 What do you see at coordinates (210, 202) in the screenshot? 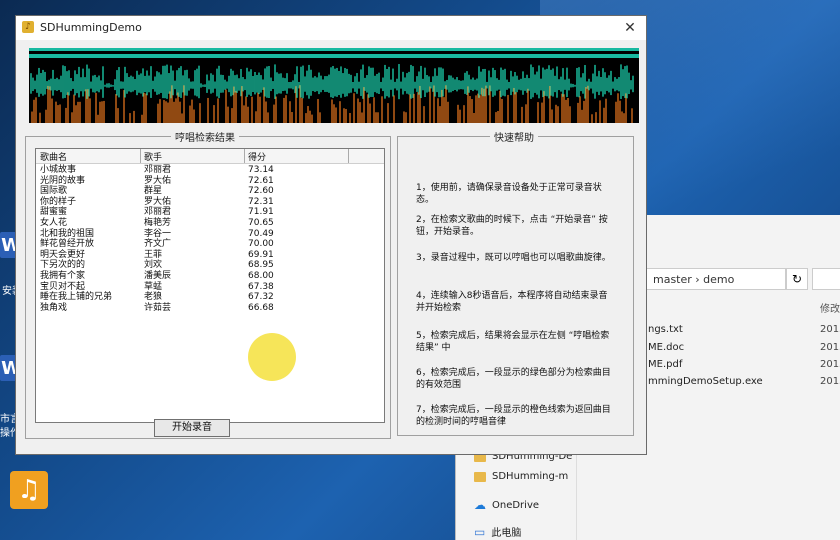
I see `table-row: 你的样子 罗大佑 72.31` at bounding box center [210, 202].